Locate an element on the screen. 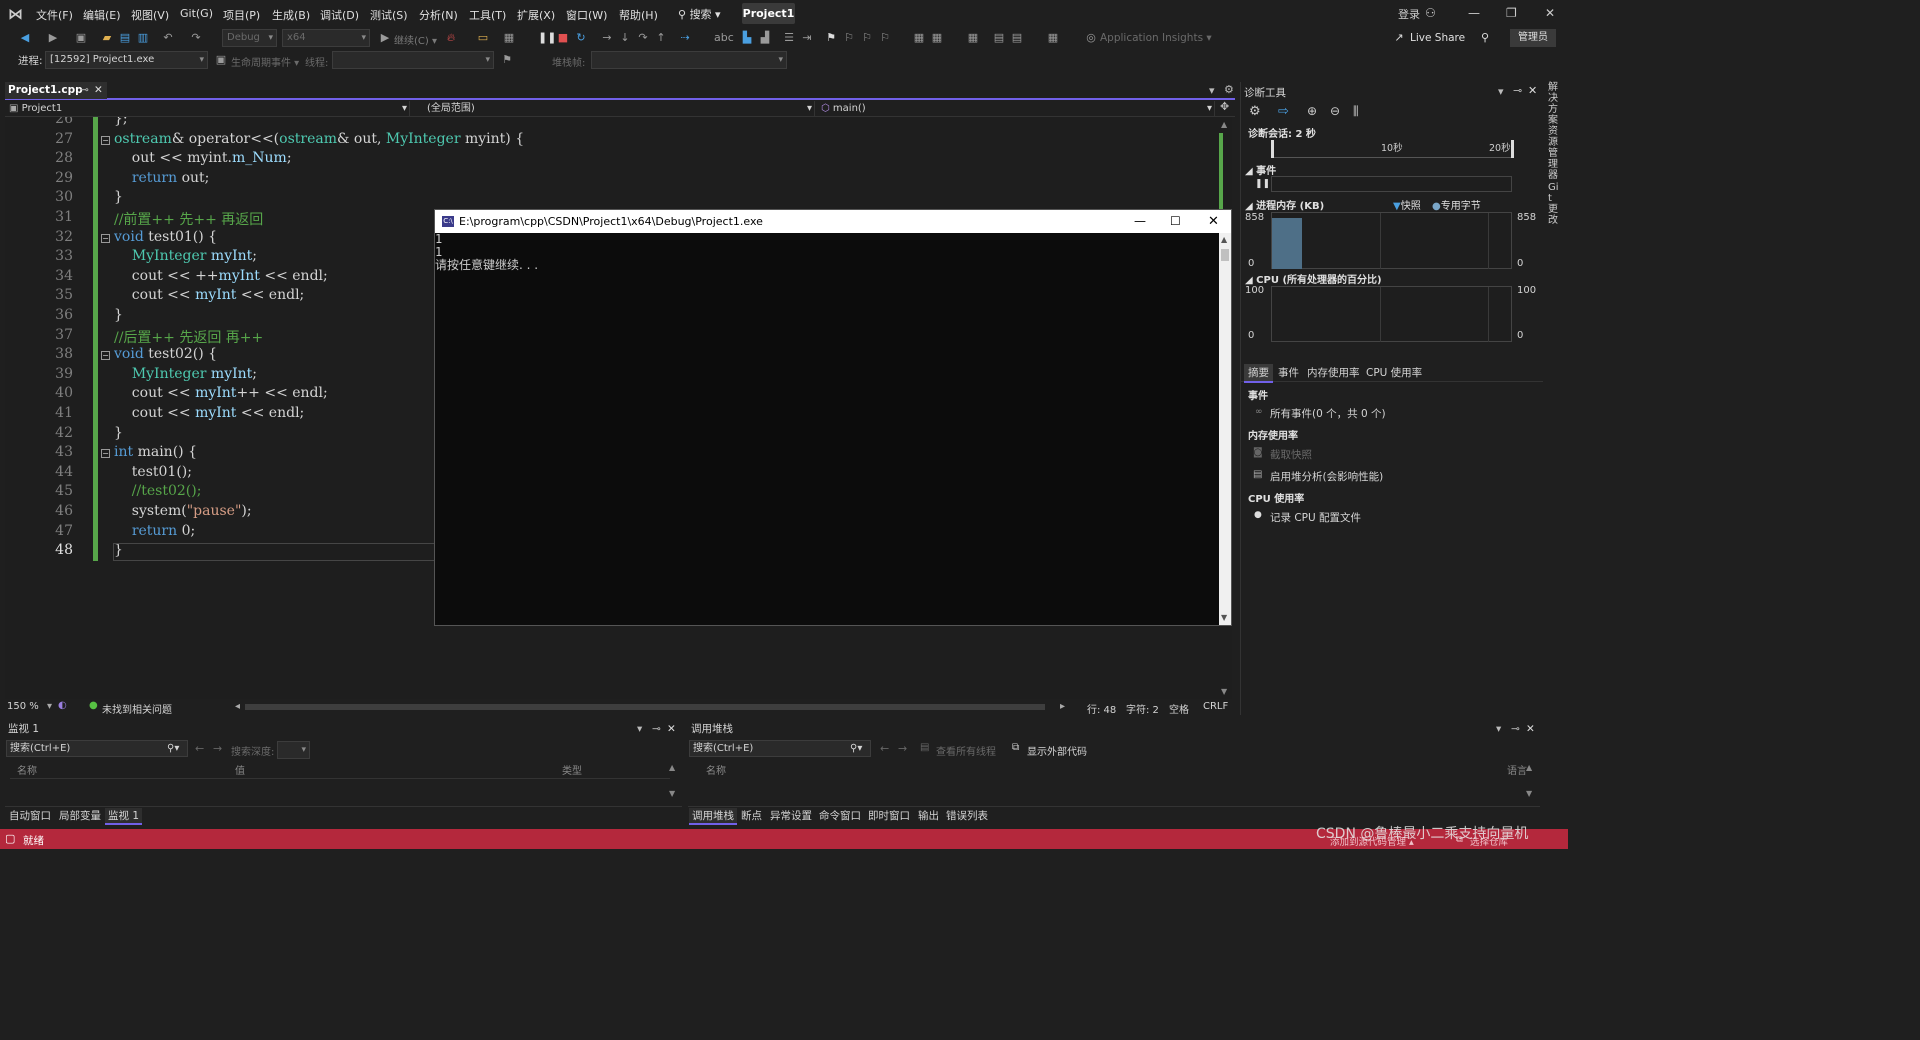  tab-locals: 局部变量 is located at coordinates (80, 815).